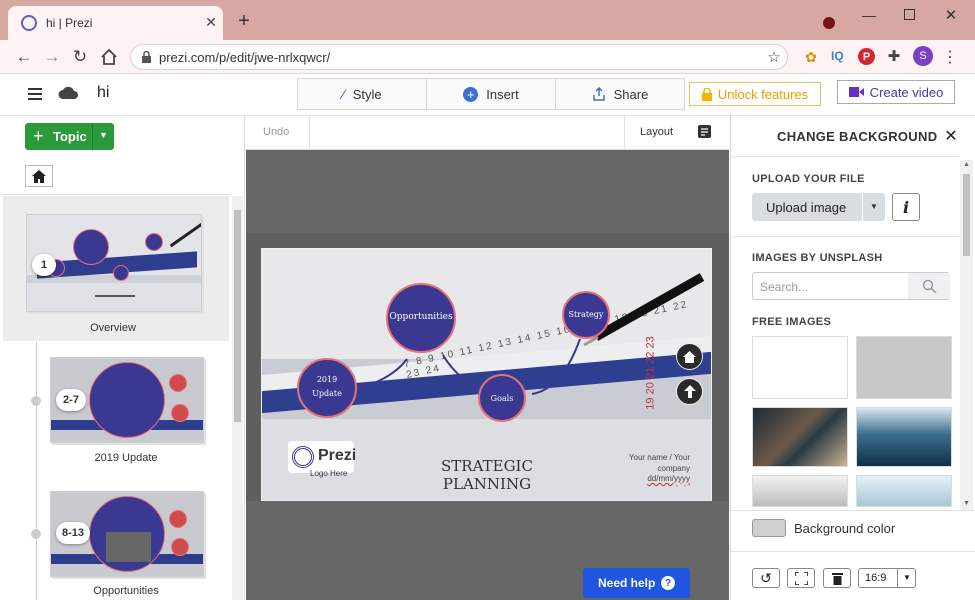 The width and height of the screenshot is (975, 600). Describe the element at coordinates (966, 335) in the screenshot. I see `panel-scrollbar: ▲ ▼` at that location.